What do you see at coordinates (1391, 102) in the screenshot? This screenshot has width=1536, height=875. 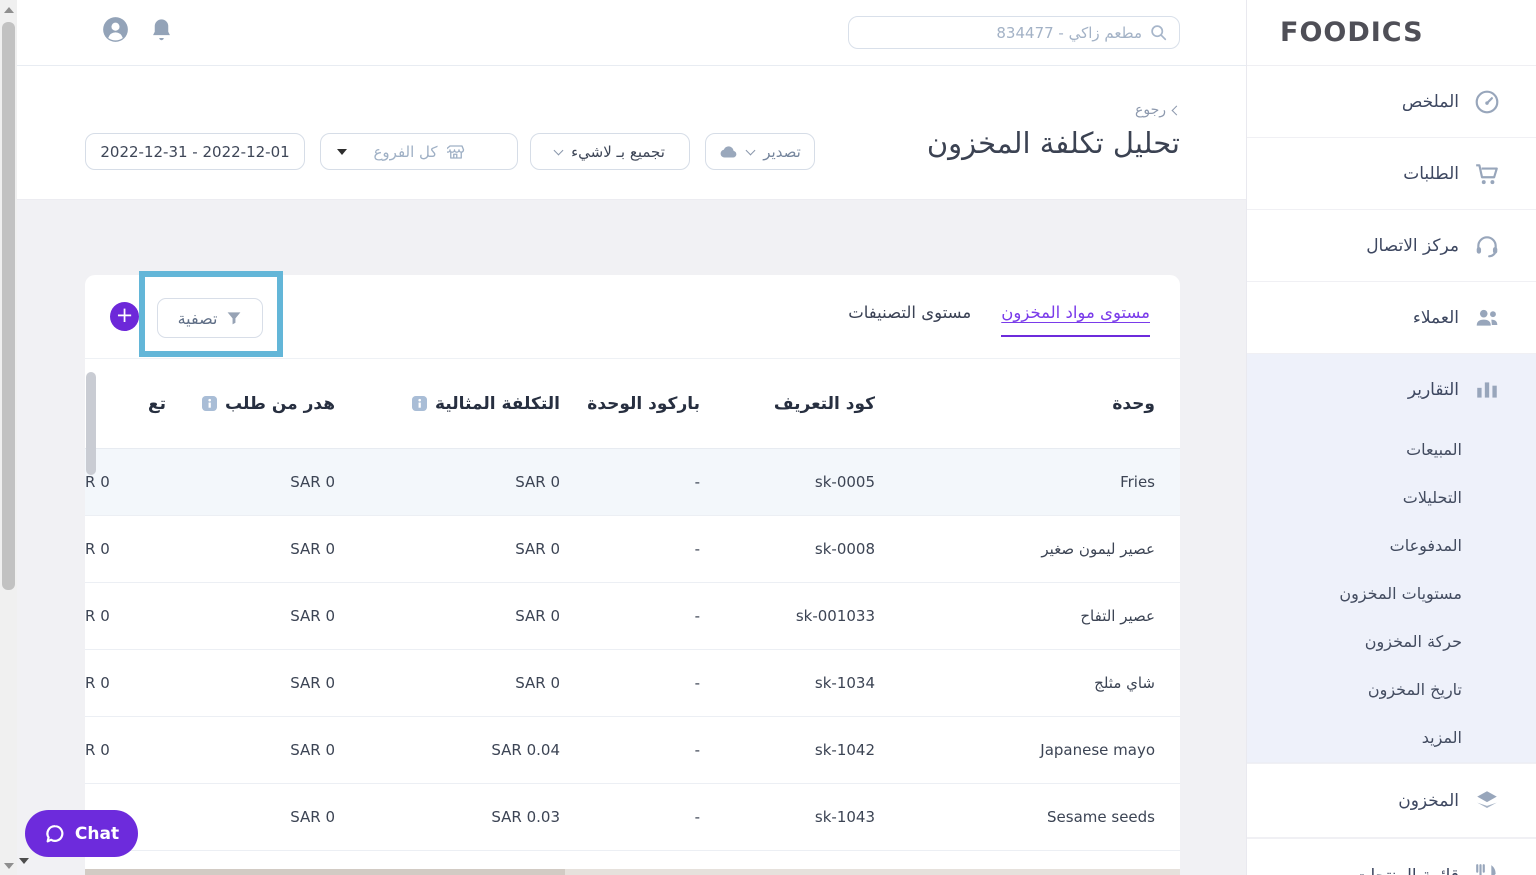 I see `sidebar-item-summary: الملخص` at bounding box center [1391, 102].